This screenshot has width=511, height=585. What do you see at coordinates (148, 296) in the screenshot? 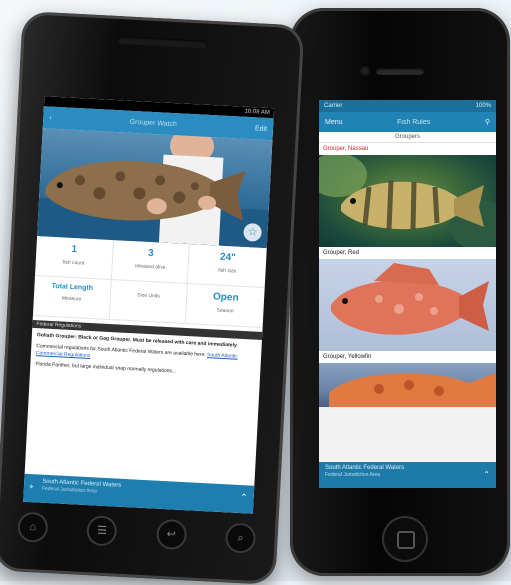
I see `stat-label: Size Units` at bounding box center [148, 296].